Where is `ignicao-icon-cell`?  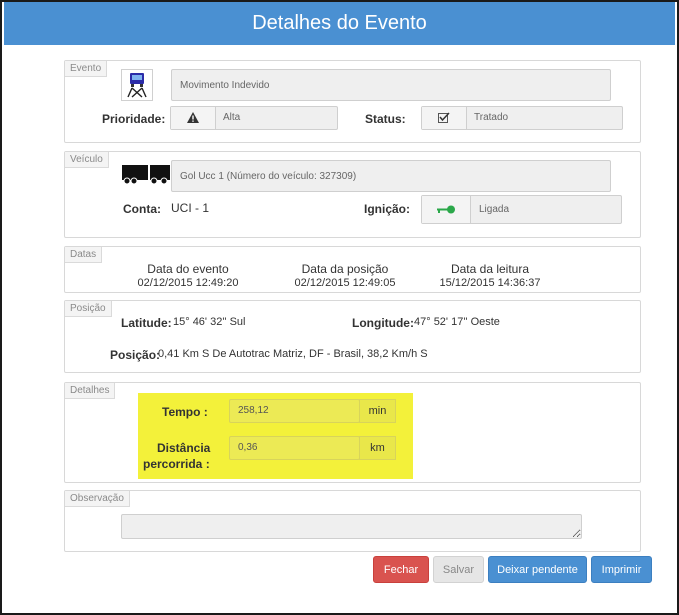 ignicao-icon-cell is located at coordinates (446, 209).